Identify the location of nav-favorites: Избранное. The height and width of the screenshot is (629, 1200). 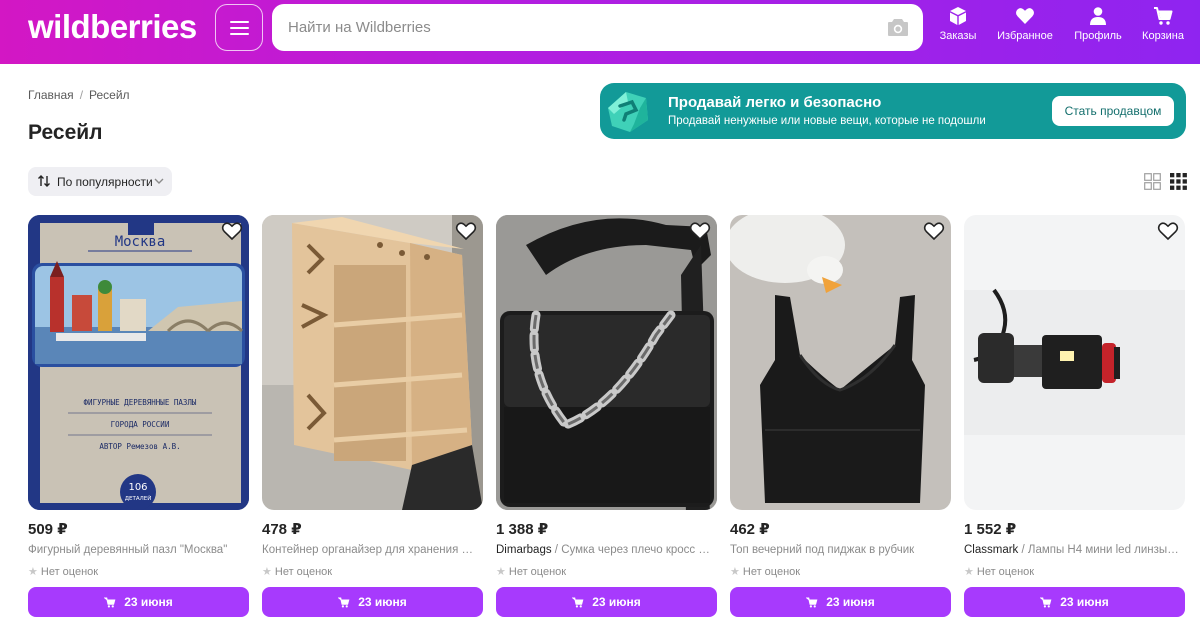
(1025, 24).